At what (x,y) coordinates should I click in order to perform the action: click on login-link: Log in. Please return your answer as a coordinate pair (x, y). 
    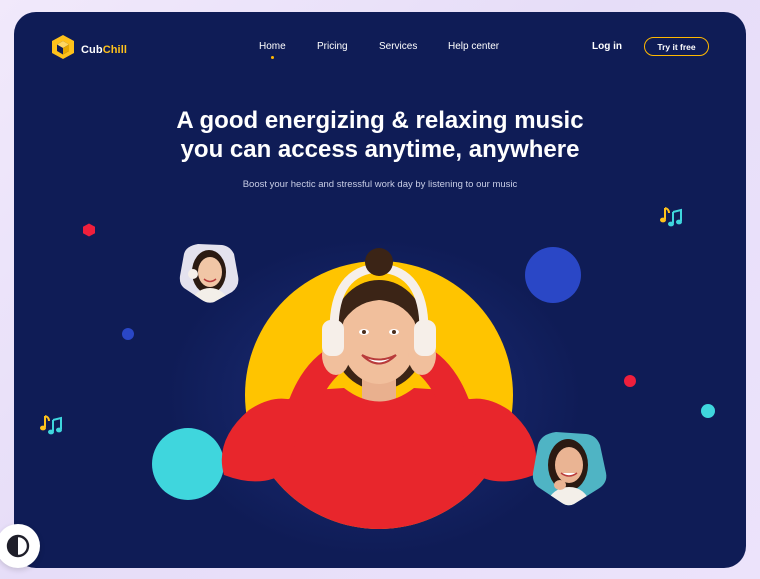
    Looking at the image, I should click on (607, 46).